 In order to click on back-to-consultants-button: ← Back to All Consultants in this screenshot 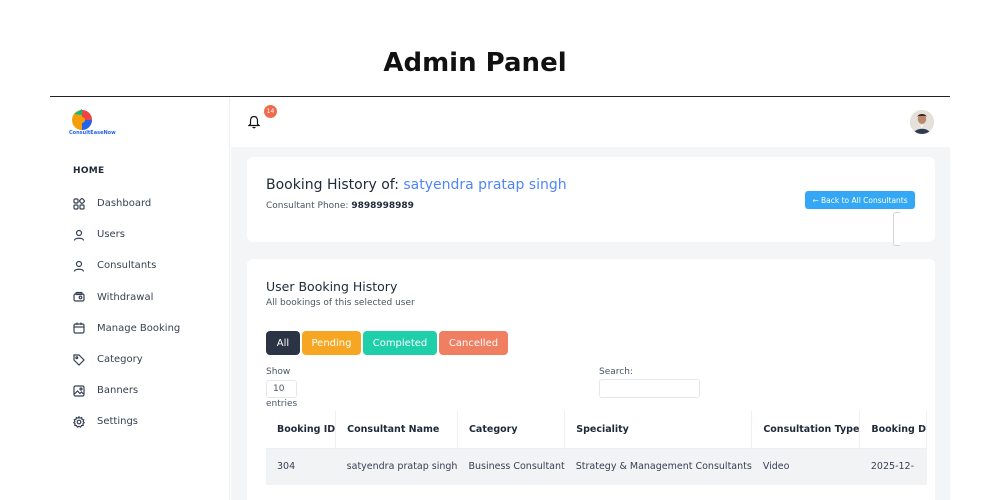, I will do `click(860, 200)`.